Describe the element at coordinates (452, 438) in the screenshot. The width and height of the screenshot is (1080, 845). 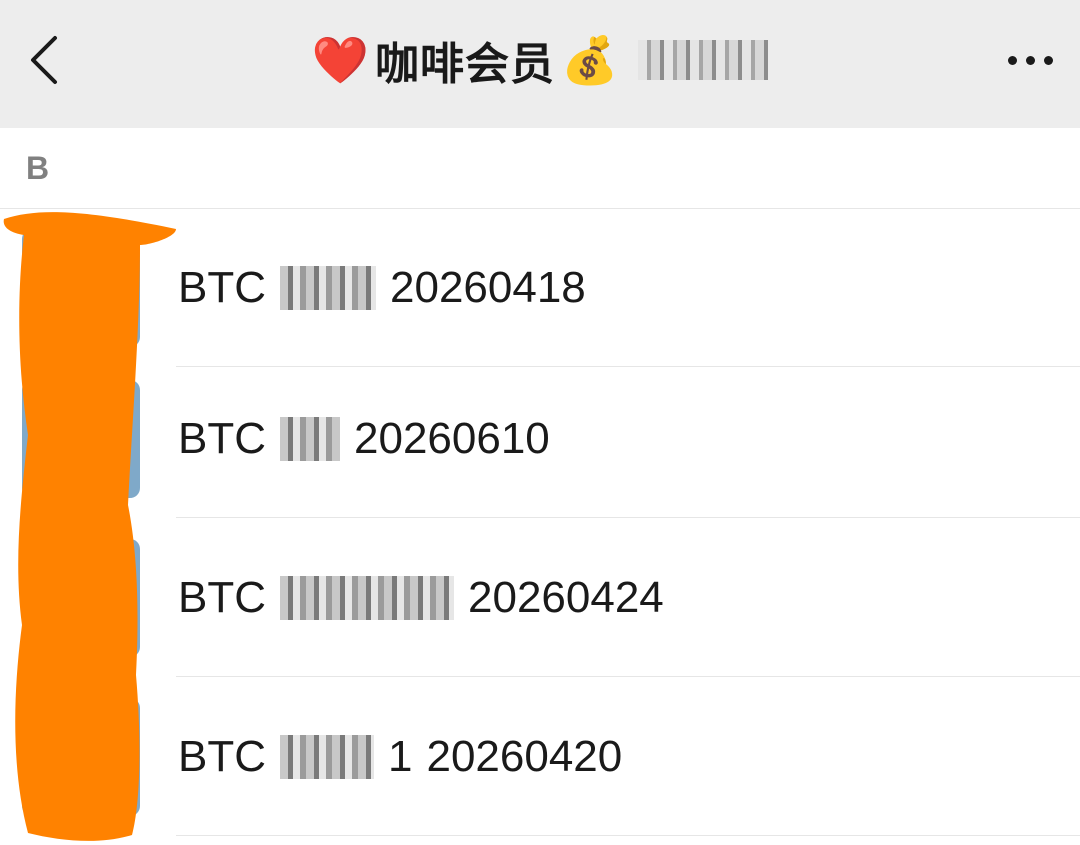
I see `member-date: 20260610` at that location.